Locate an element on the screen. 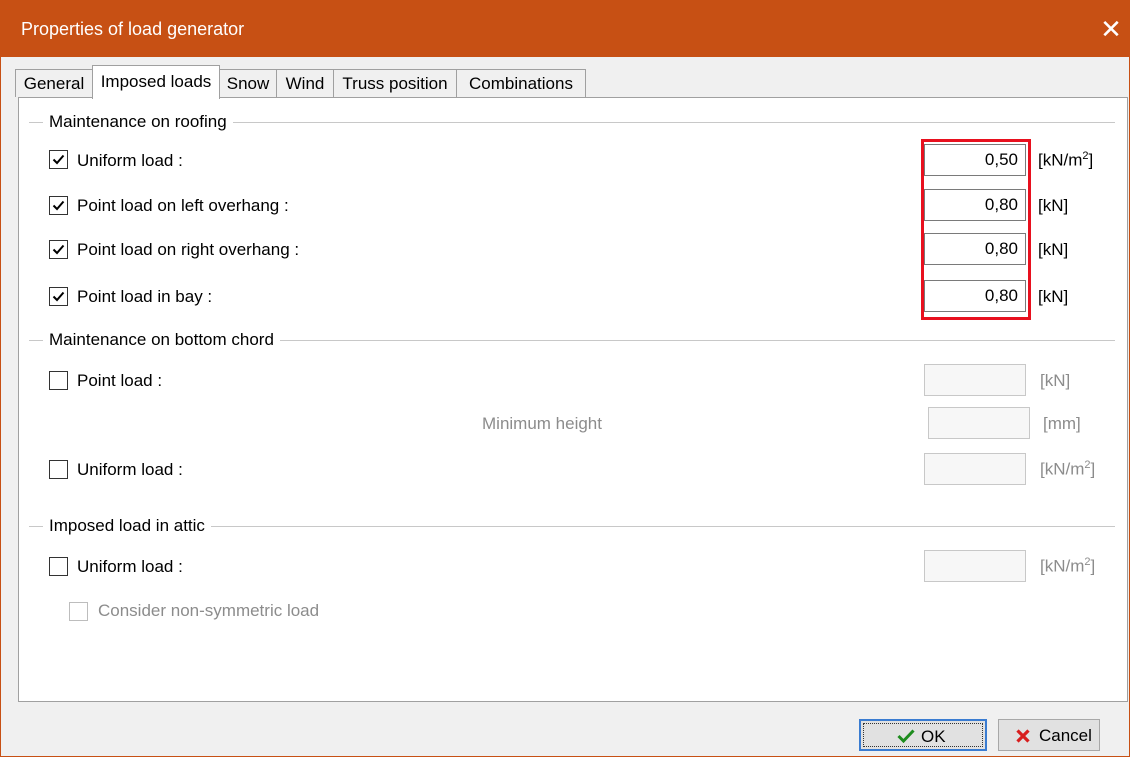 The height and width of the screenshot is (757, 1130). bottom-point-load-input is located at coordinates (975, 380).